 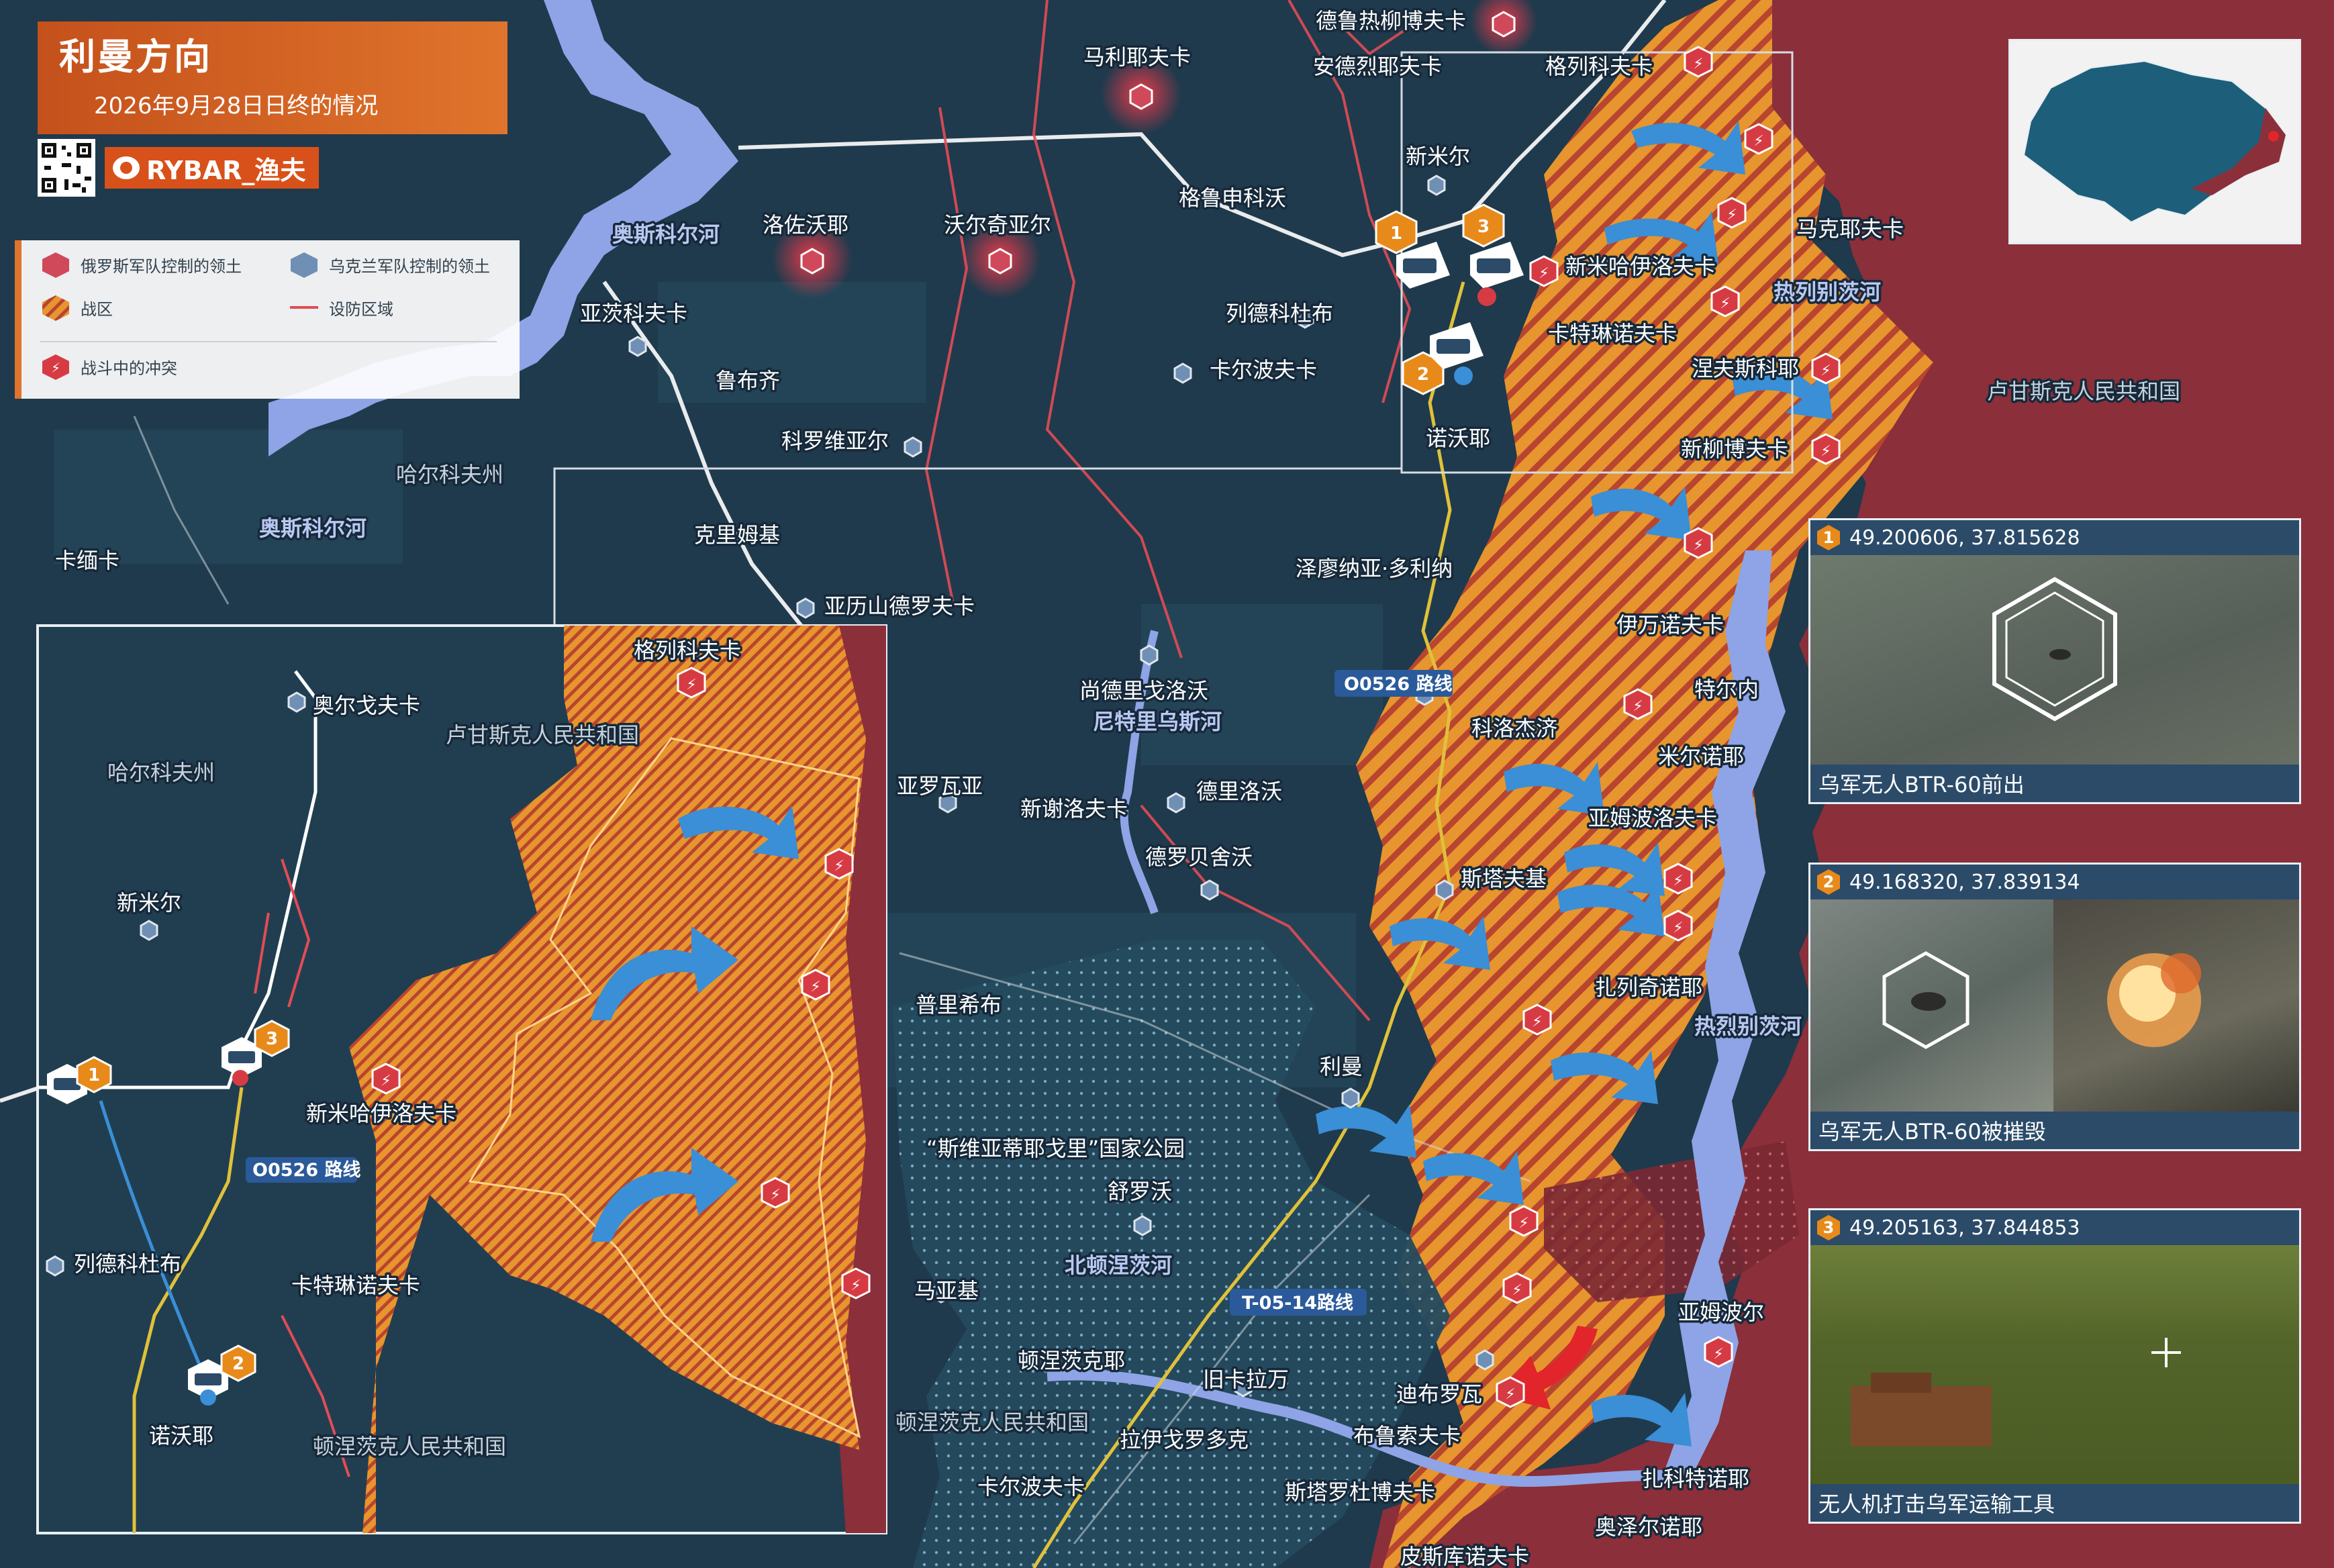 What do you see at coordinates (1246, 1379) in the screenshot?
I see `label-stari-karavan: 旧卡拉万` at bounding box center [1246, 1379].